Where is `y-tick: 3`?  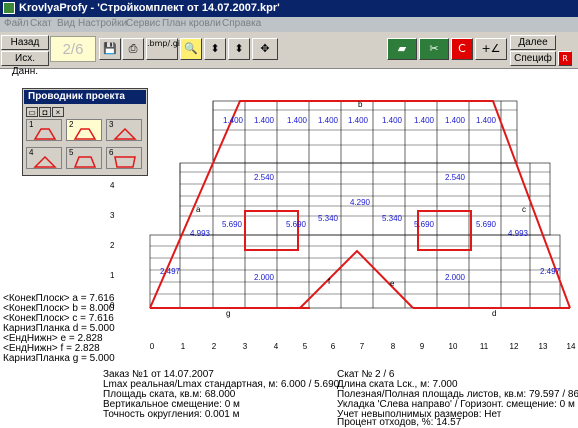
y-tick: 3 is located at coordinates (112, 215).